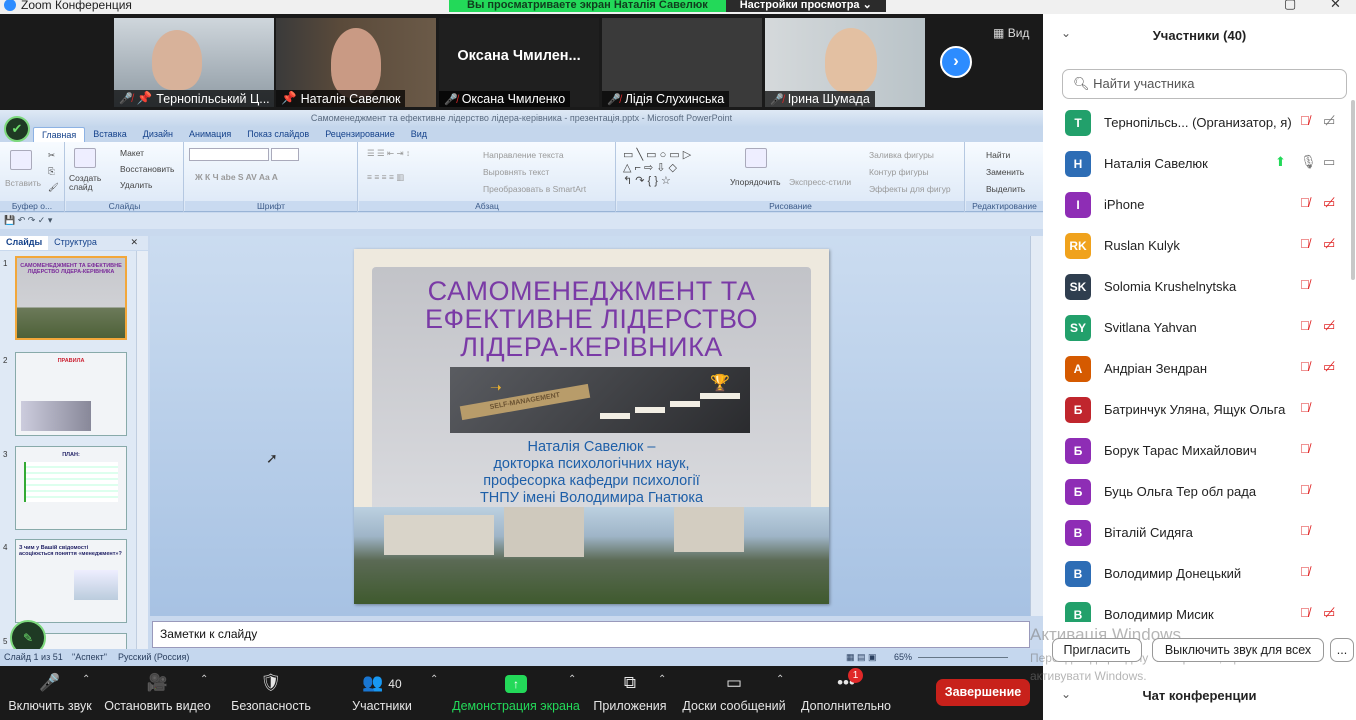 Image resolution: width=1356 pixels, height=720 pixels. I want to click on tab-design: Дизайн, so click(158, 134).